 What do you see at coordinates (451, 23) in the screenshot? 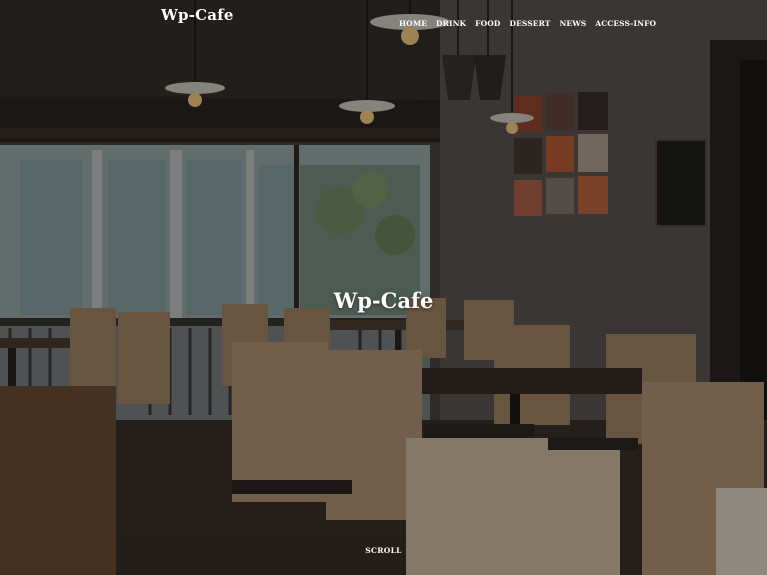
I see `nav-link-drink: DRINK` at bounding box center [451, 23].